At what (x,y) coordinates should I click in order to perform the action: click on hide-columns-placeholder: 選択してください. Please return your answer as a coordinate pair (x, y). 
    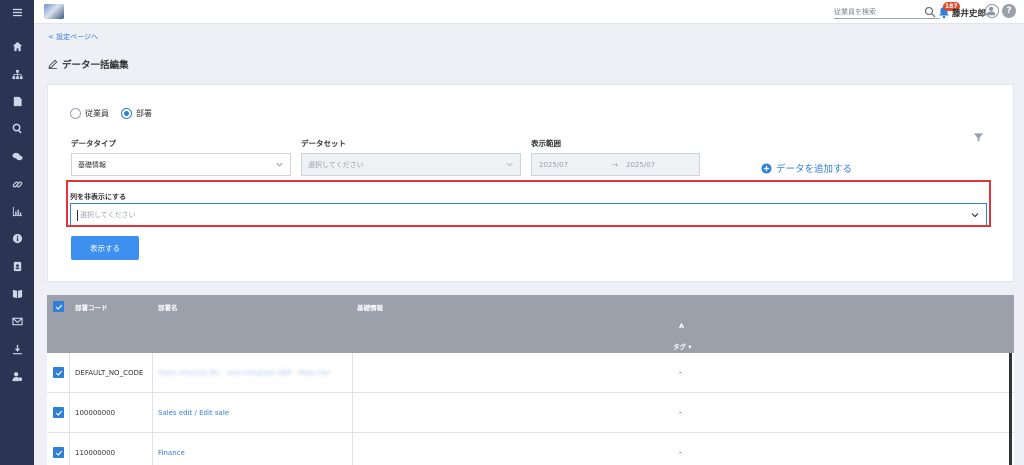
    Looking at the image, I should click on (108, 215).